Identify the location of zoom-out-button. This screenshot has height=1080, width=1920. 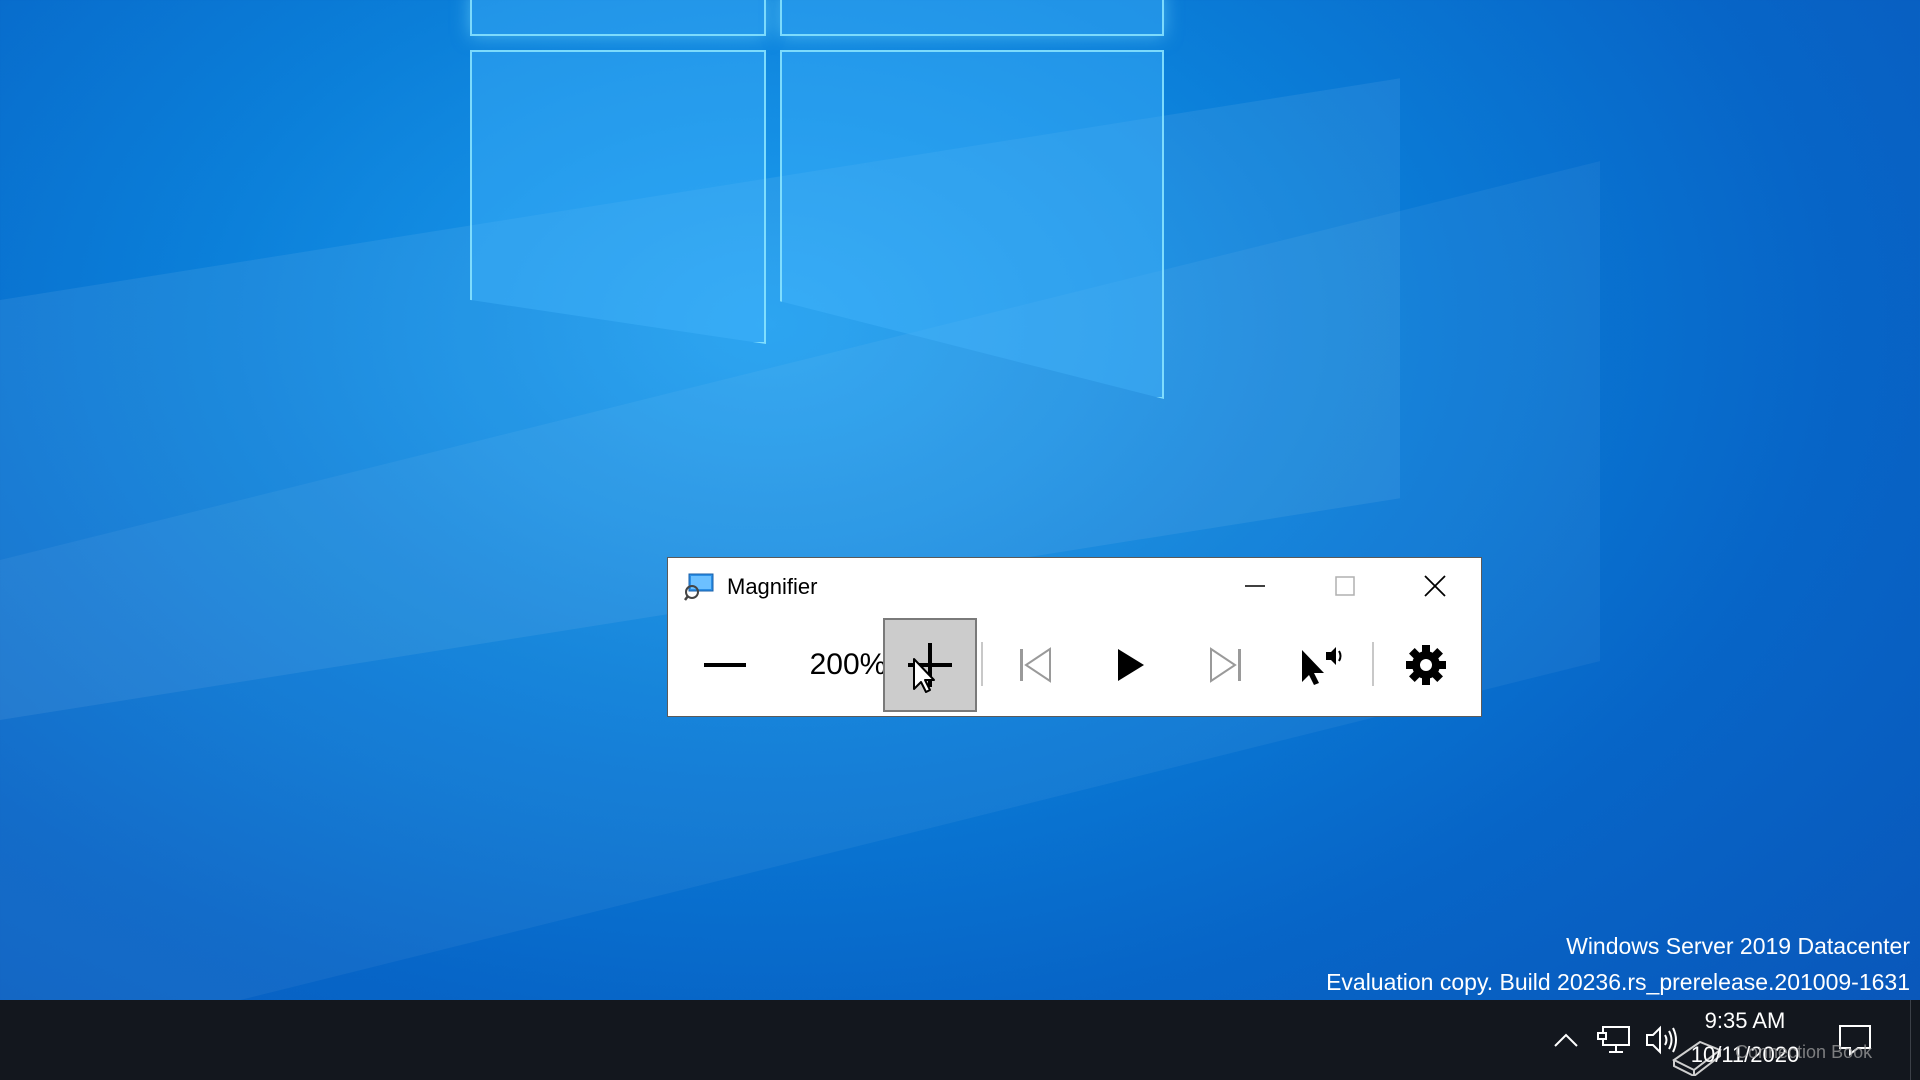
(725, 665).